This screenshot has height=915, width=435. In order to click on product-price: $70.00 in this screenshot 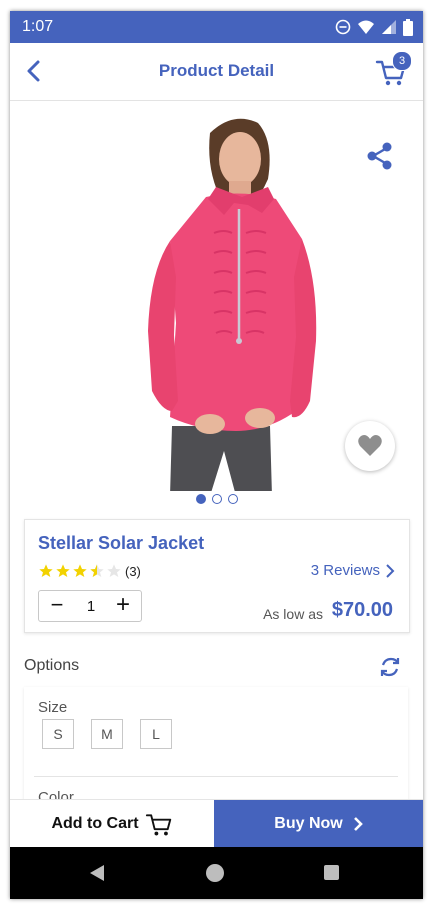, I will do `click(362, 610)`.